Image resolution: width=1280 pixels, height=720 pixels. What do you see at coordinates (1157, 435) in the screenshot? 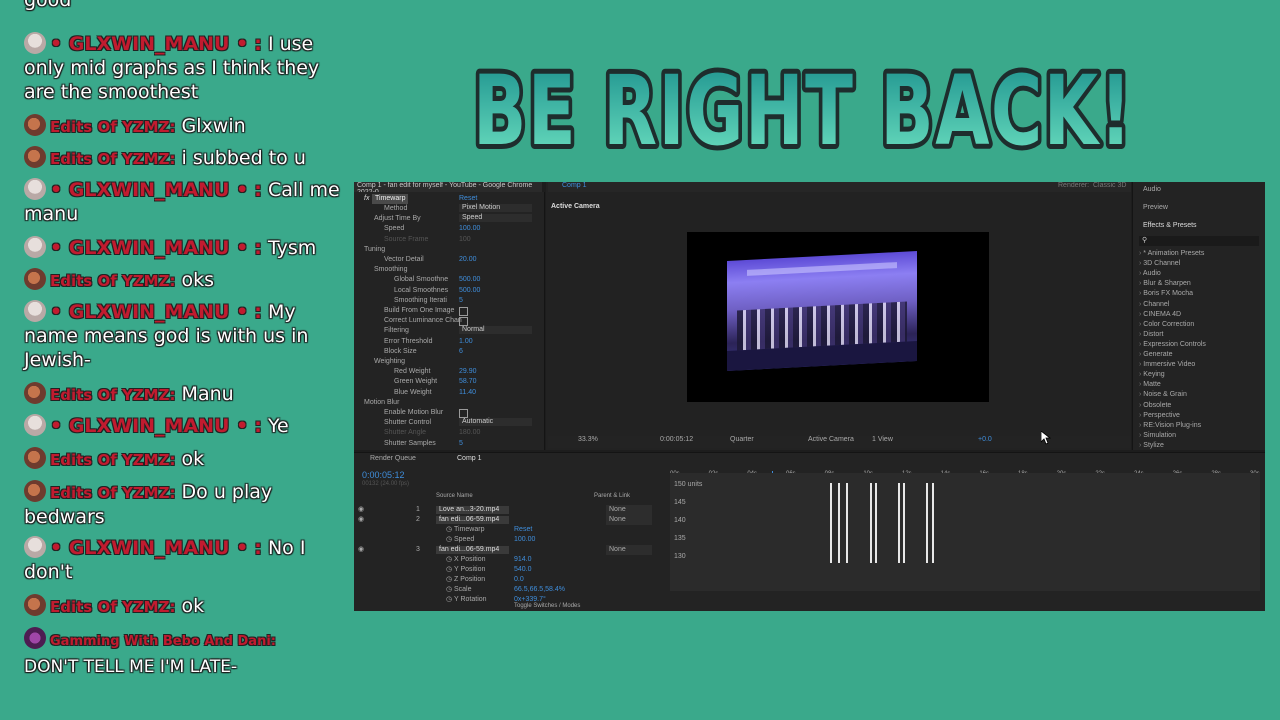
I see `effects-category: › Simulation` at bounding box center [1157, 435].